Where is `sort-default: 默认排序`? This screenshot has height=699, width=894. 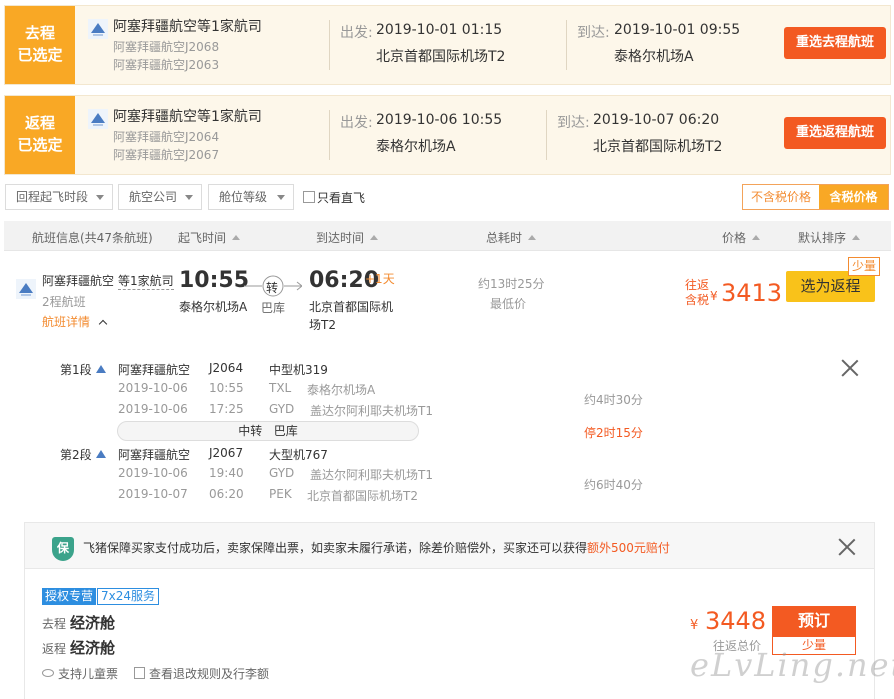 sort-default: 默认排序 is located at coordinates (829, 237).